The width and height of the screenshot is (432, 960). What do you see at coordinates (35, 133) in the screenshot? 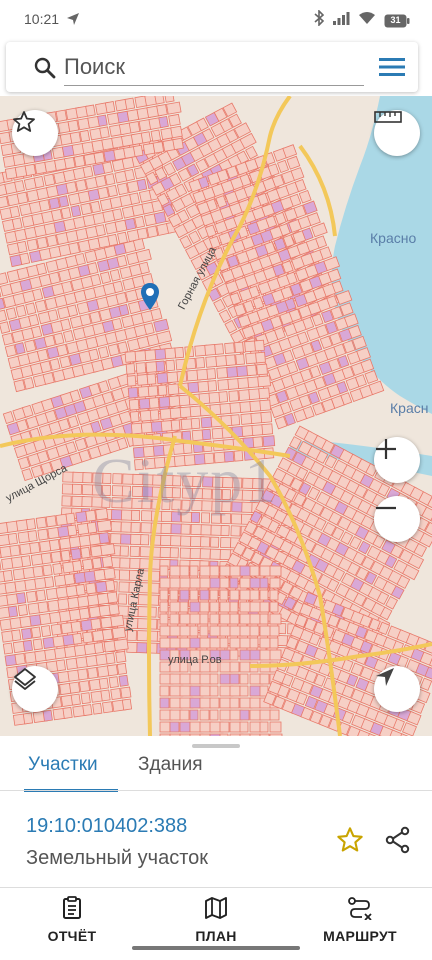
I see `favorites-button` at bounding box center [35, 133].